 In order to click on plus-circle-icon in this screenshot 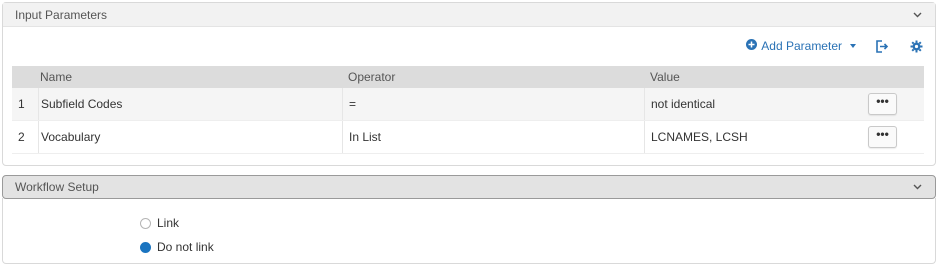, I will do `click(752, 46)`.